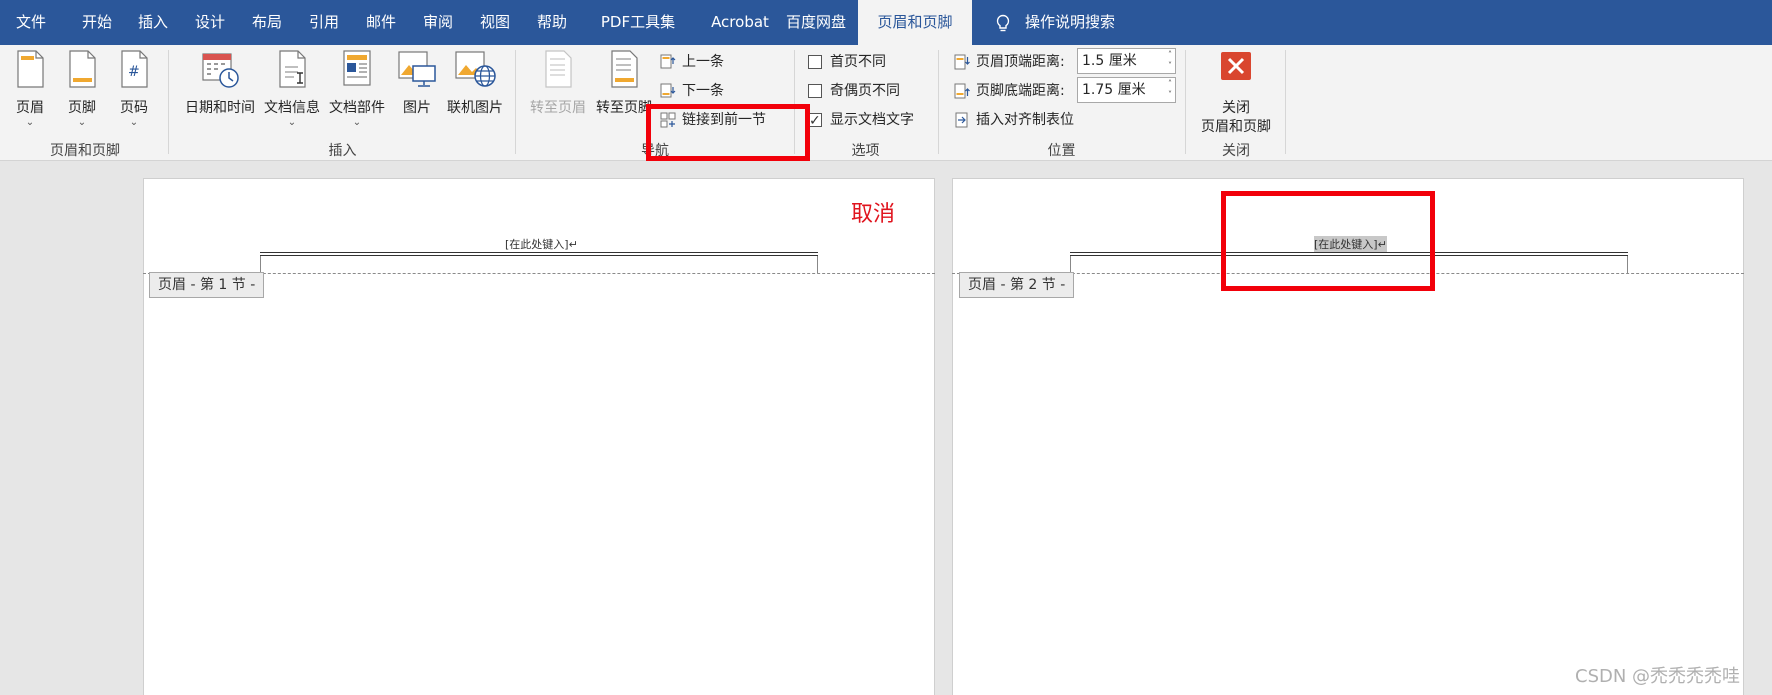 This screenshot has height=695, width=1772. What do you see at coordinates (85, 151) in the screenshot?
I see `group-label-header-footer: 页眉和页脚` at bounding box center [85, 151].